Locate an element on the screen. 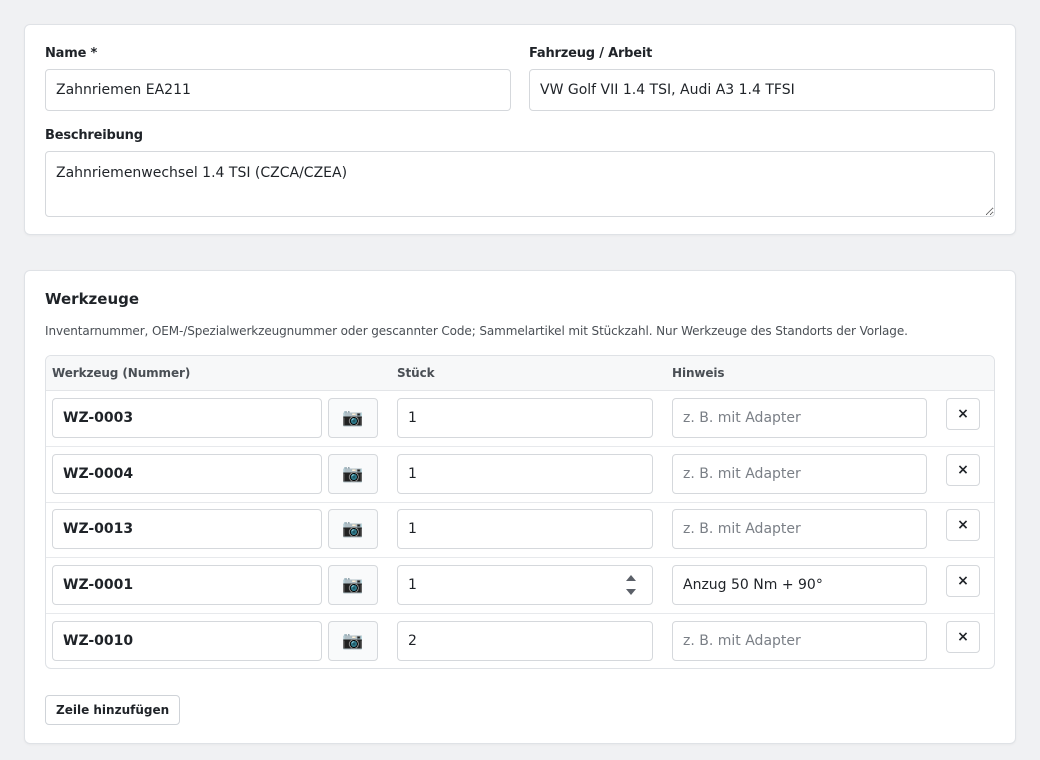  vehicle-label: Fahrzeug / Arbeit is located at coordinates (591, 53).